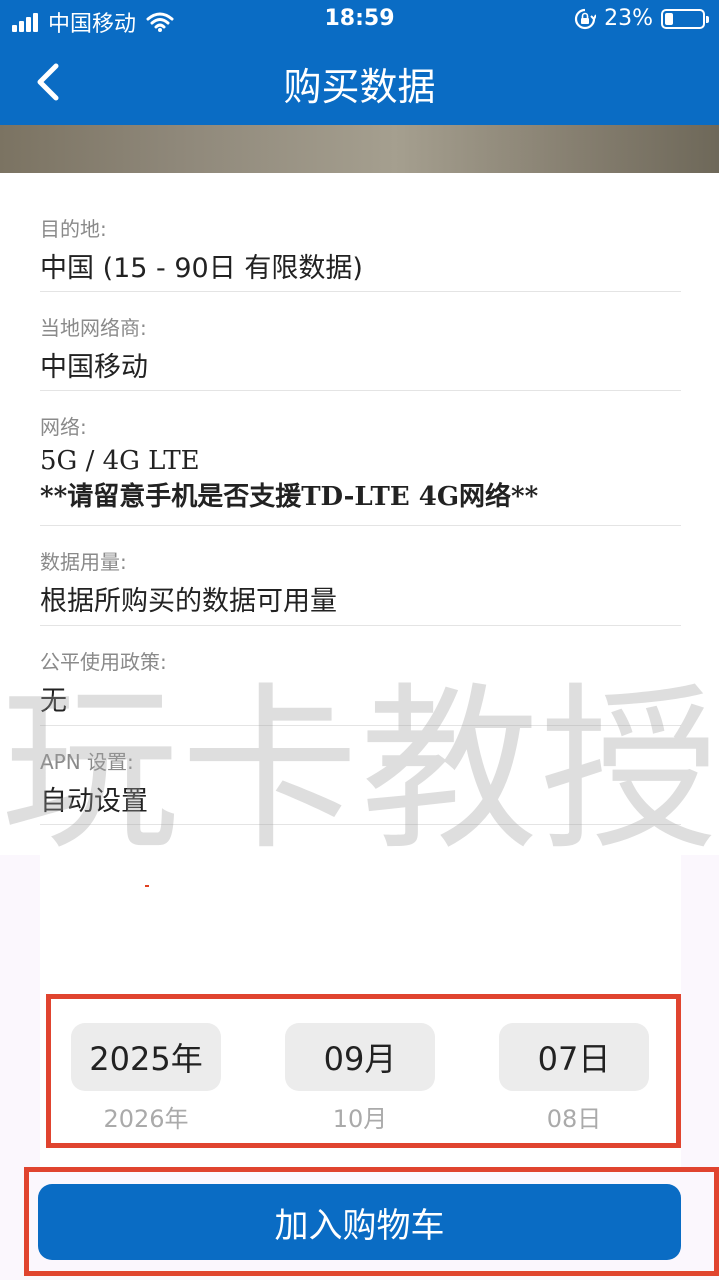 This screenshot has width=719, height=1280. What do you see at coordinates (120, 461) in the screenshot?
I see `detail-value: 5G / 4G LTE` at bounding box center [120, 461].